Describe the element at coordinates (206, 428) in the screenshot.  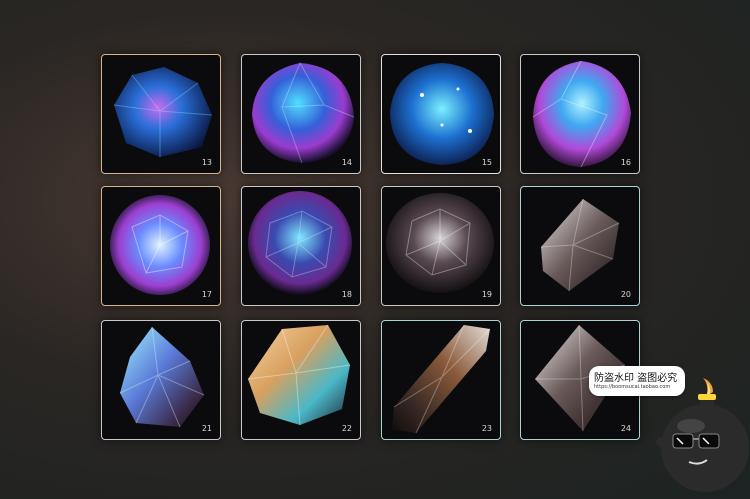
I see `tile-number: 21` at that location.